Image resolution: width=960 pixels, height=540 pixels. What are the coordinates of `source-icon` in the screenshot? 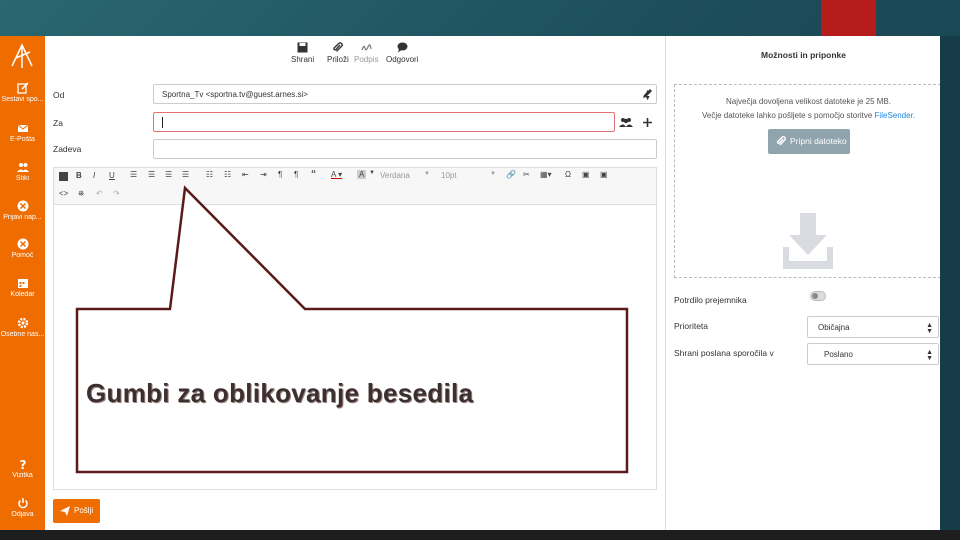 It's located at (63, 176).